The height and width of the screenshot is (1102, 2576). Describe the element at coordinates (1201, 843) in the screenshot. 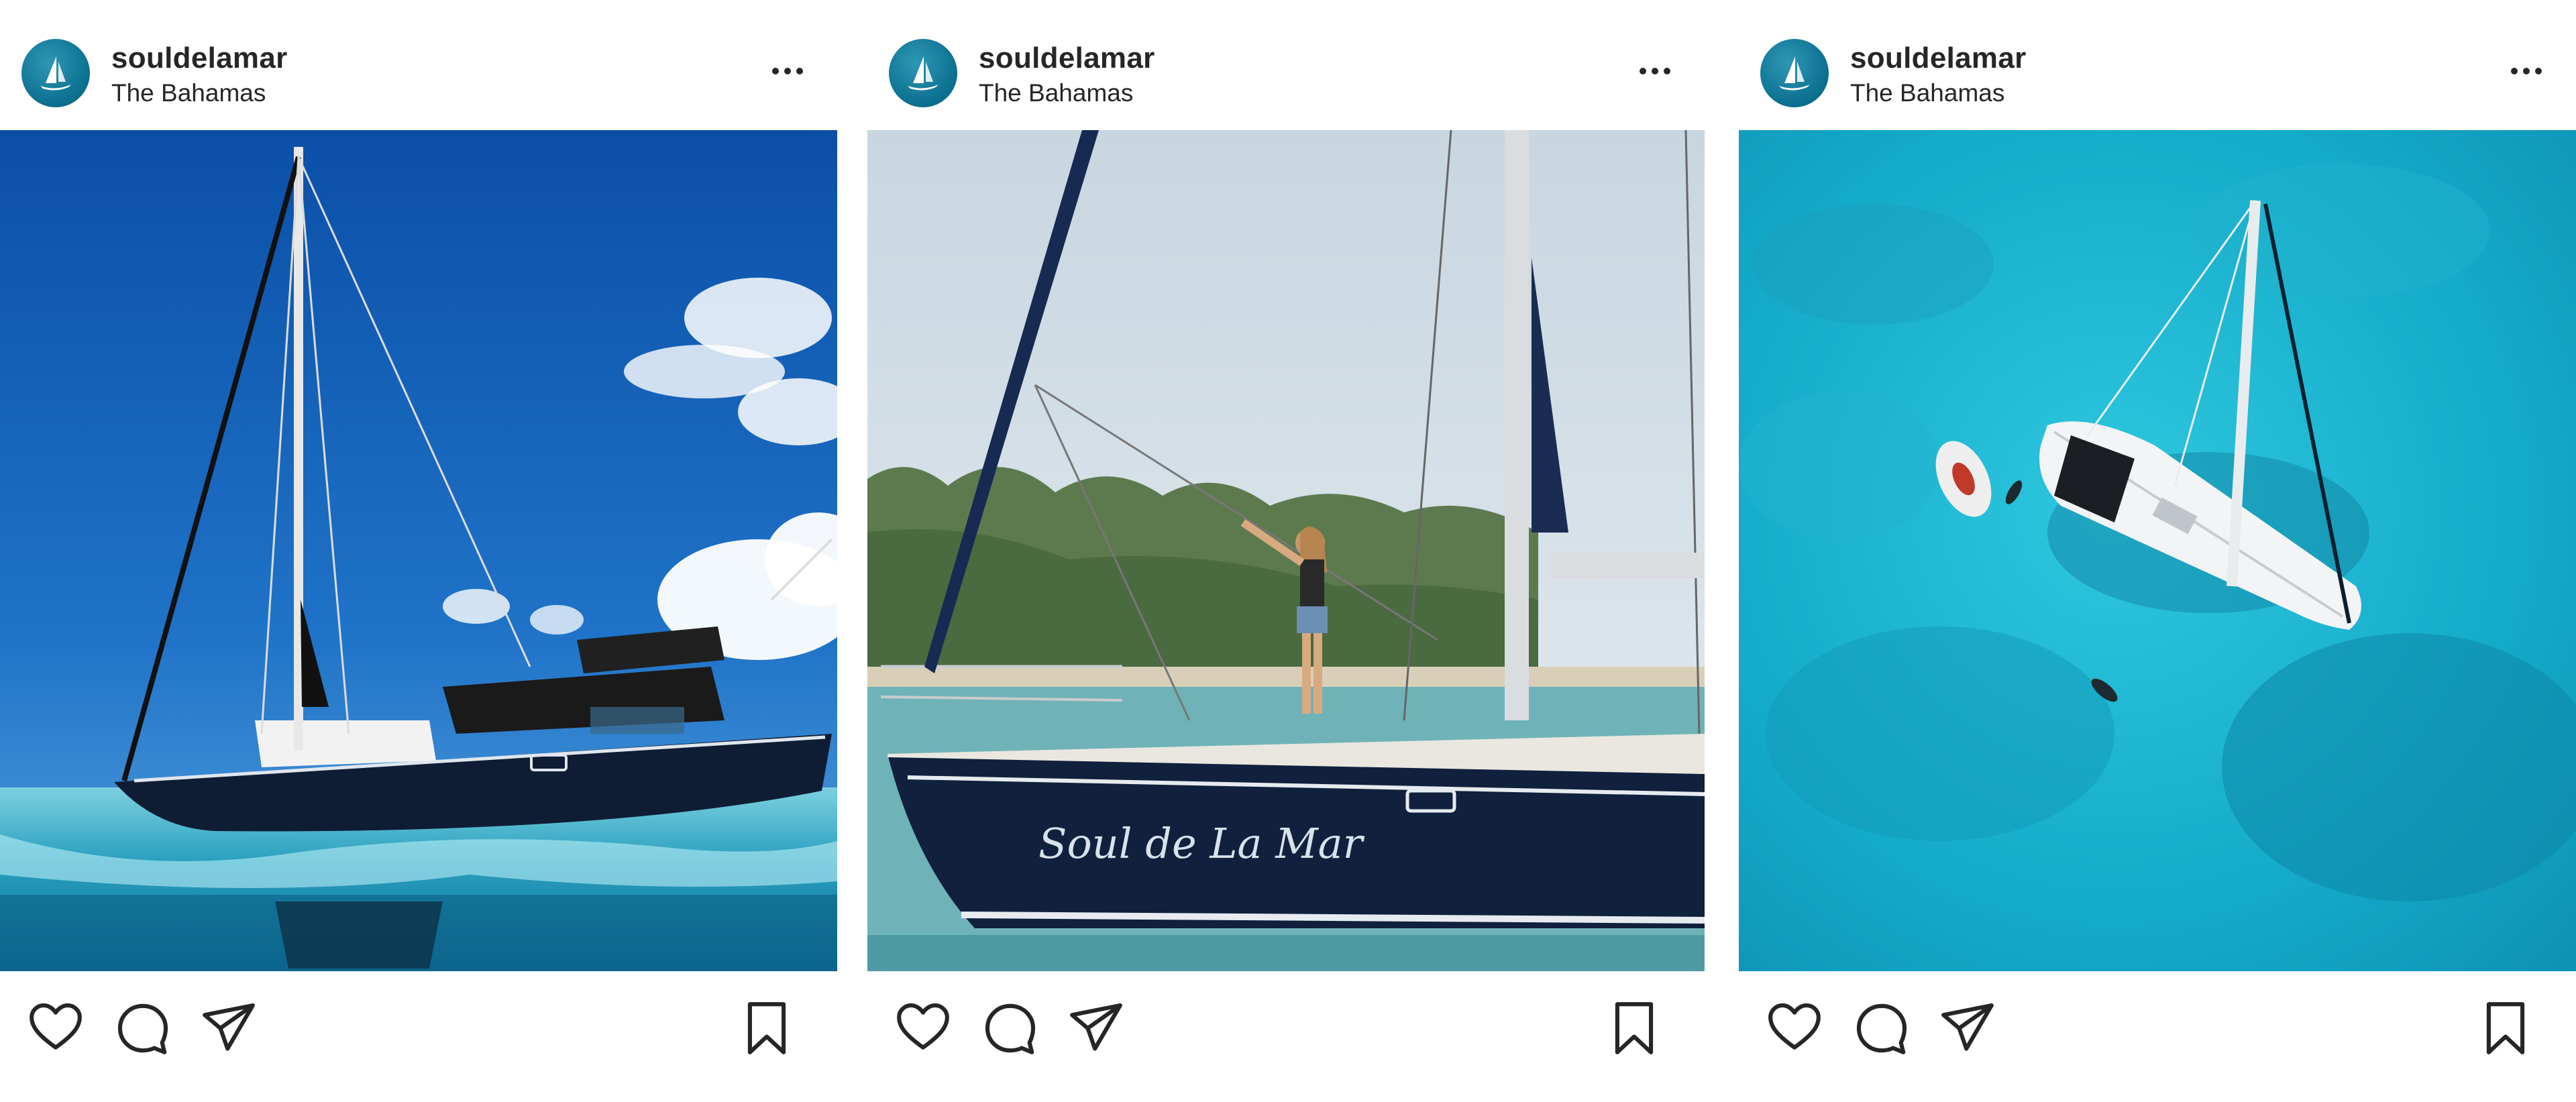

I see `hull-name-text: Soul de La Mar` at that location.